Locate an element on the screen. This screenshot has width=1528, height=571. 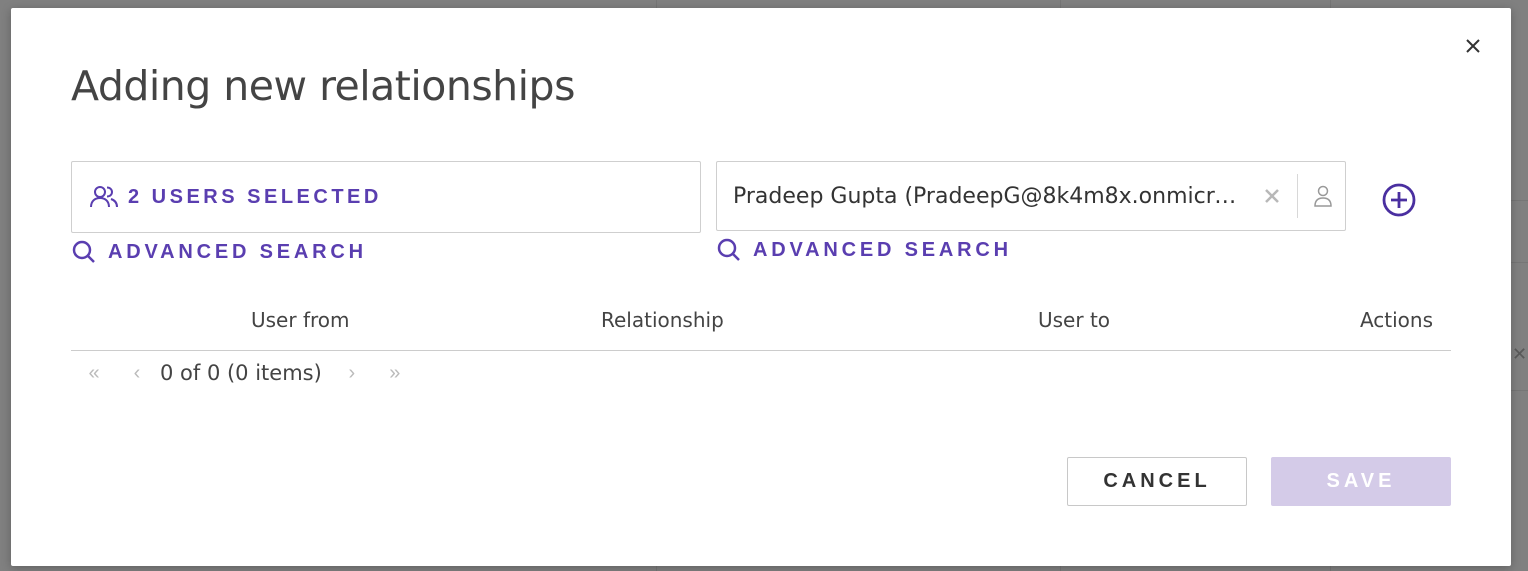
close-icon is located at coordinates (1473, 46).